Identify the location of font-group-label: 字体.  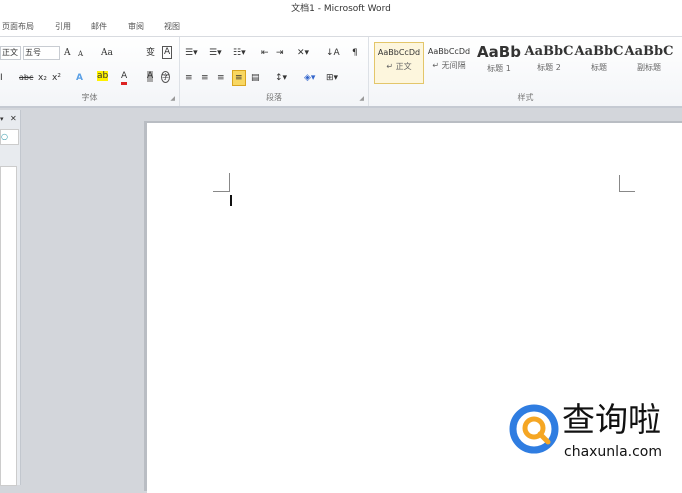
(89, 97).